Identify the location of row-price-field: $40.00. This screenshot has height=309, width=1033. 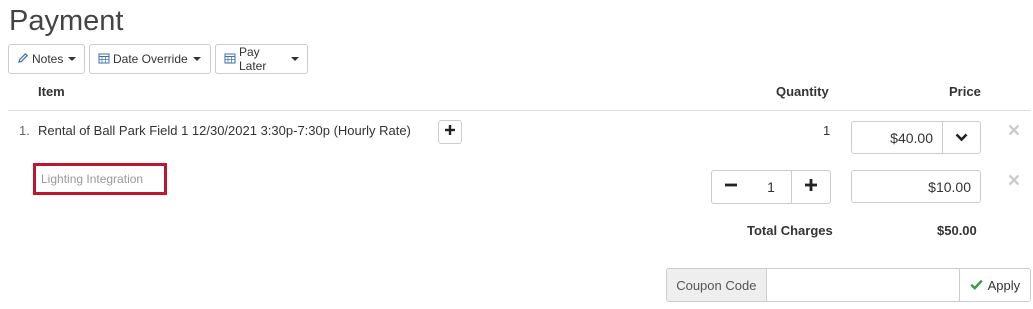
(897, 137).